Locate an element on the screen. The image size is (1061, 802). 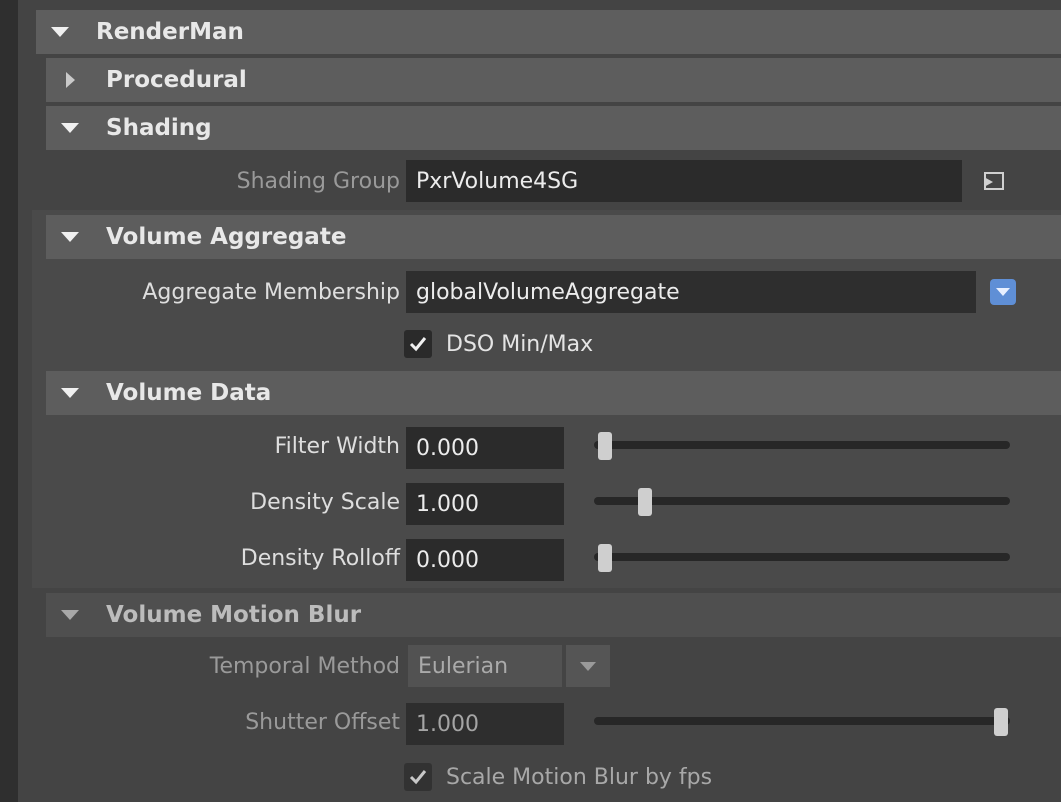
aggregate-dropdown-button is located at coordinates (1003, 292).